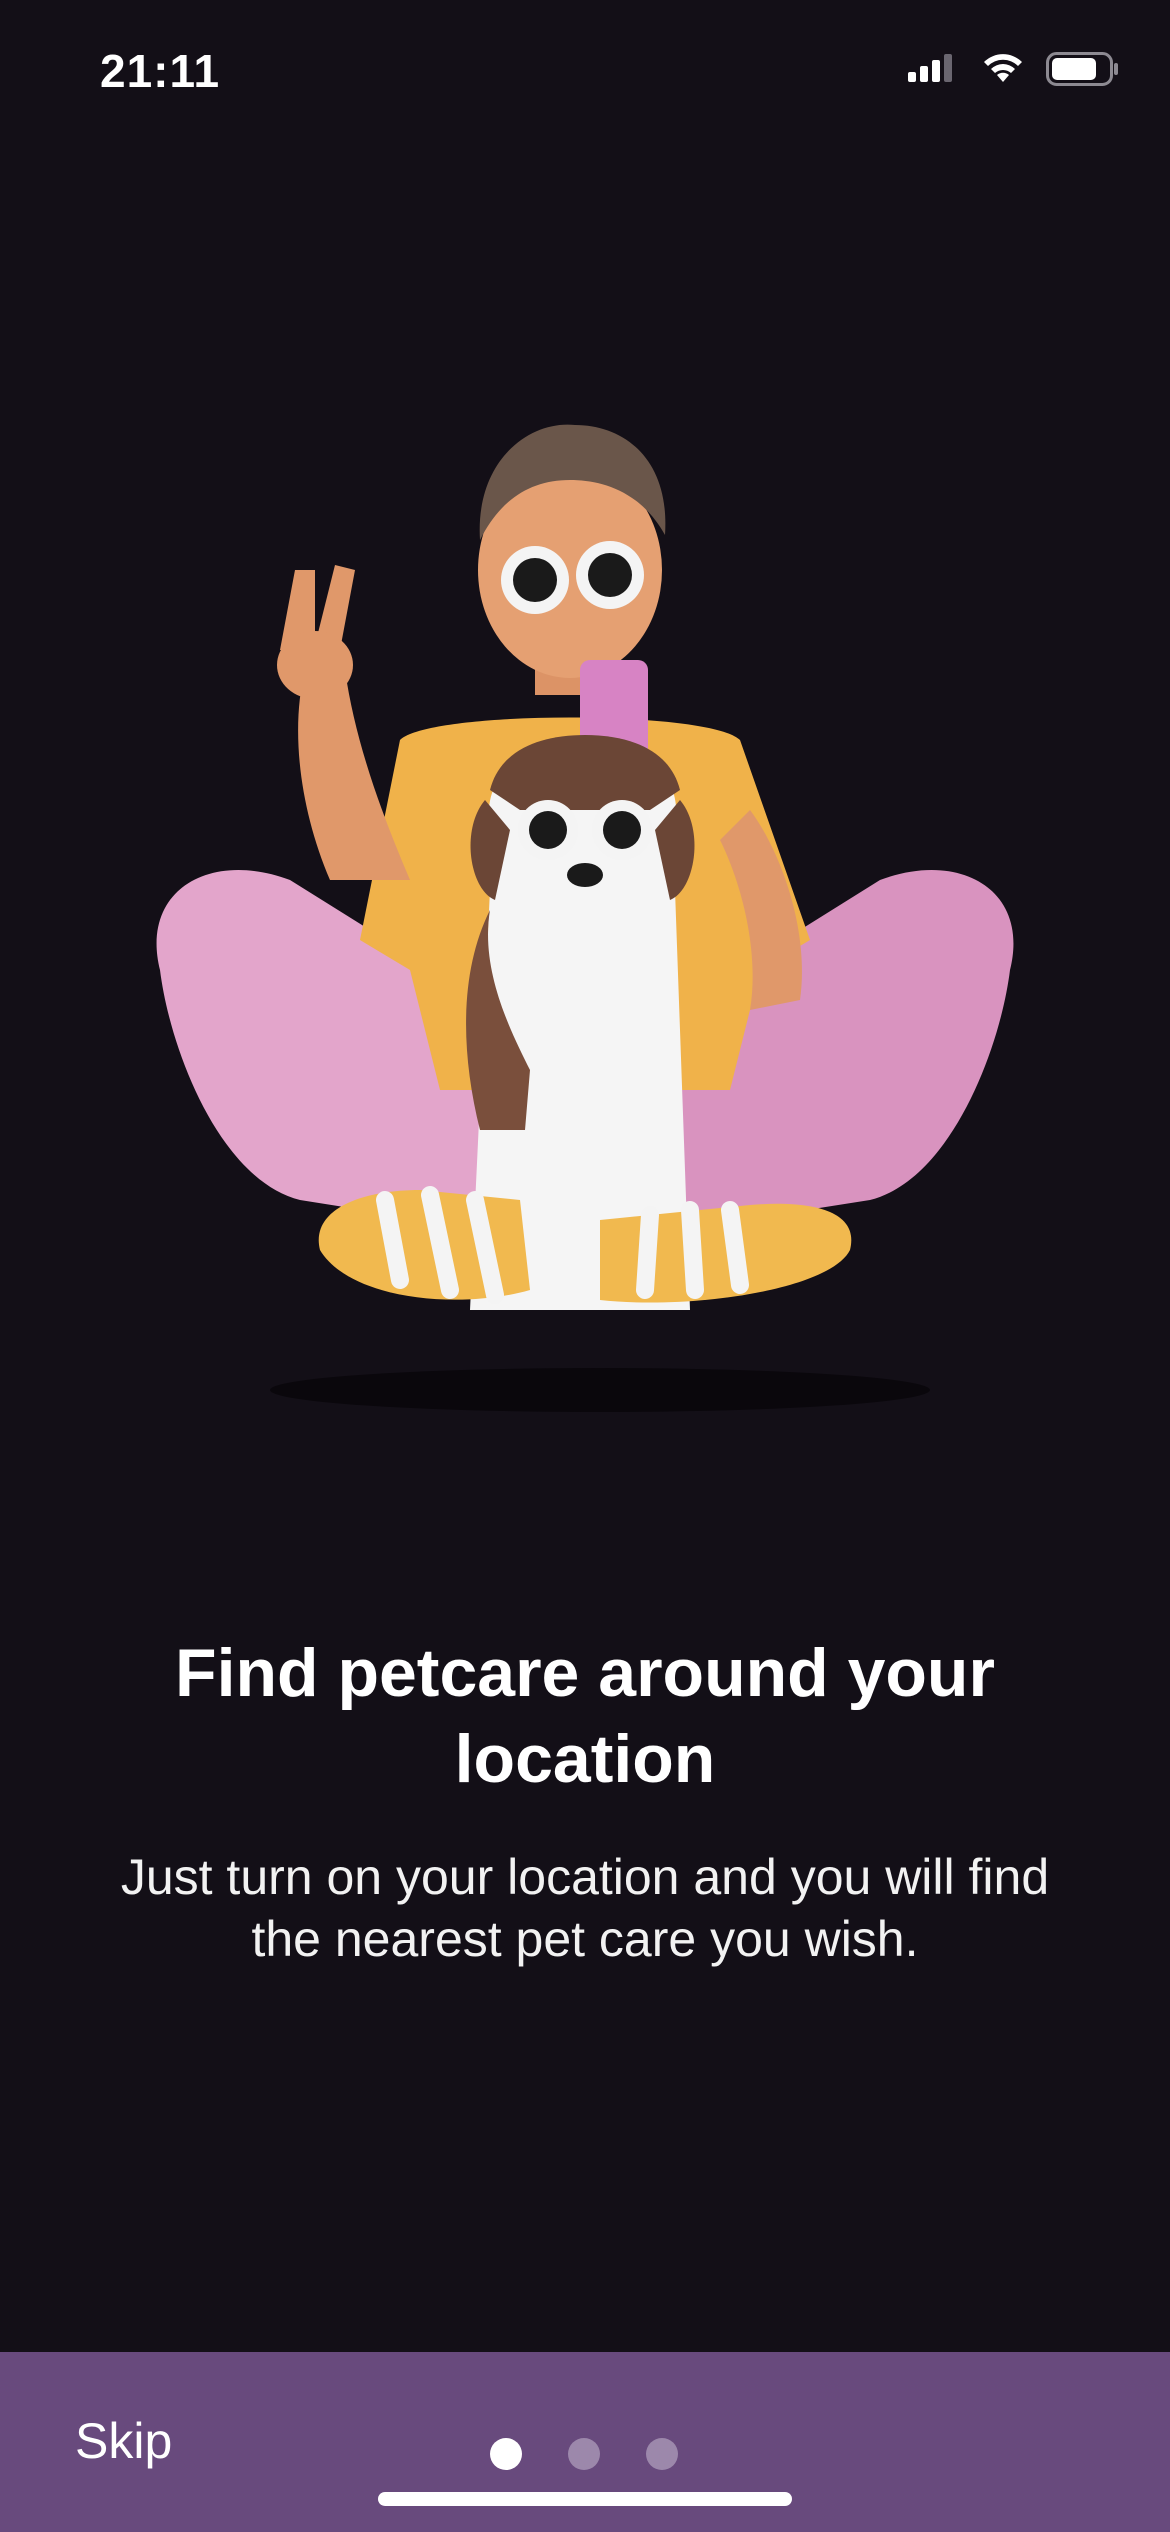 The height and width of the screenshot is (2532, 1170). What do you see at coordinates (585, 75) in the screenshot?
I see `status-bar: 21:11` at bounding box center [585, 75].